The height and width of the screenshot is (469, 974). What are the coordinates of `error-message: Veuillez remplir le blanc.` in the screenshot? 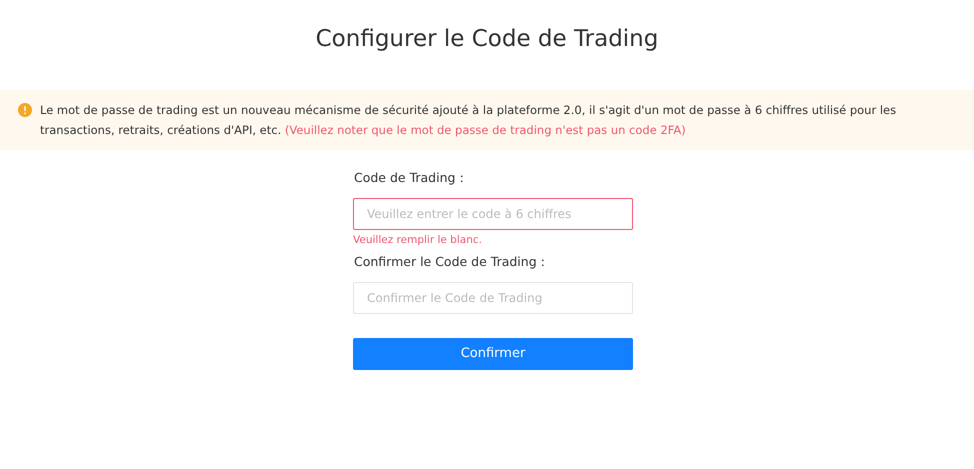 It's located at (418, 239).